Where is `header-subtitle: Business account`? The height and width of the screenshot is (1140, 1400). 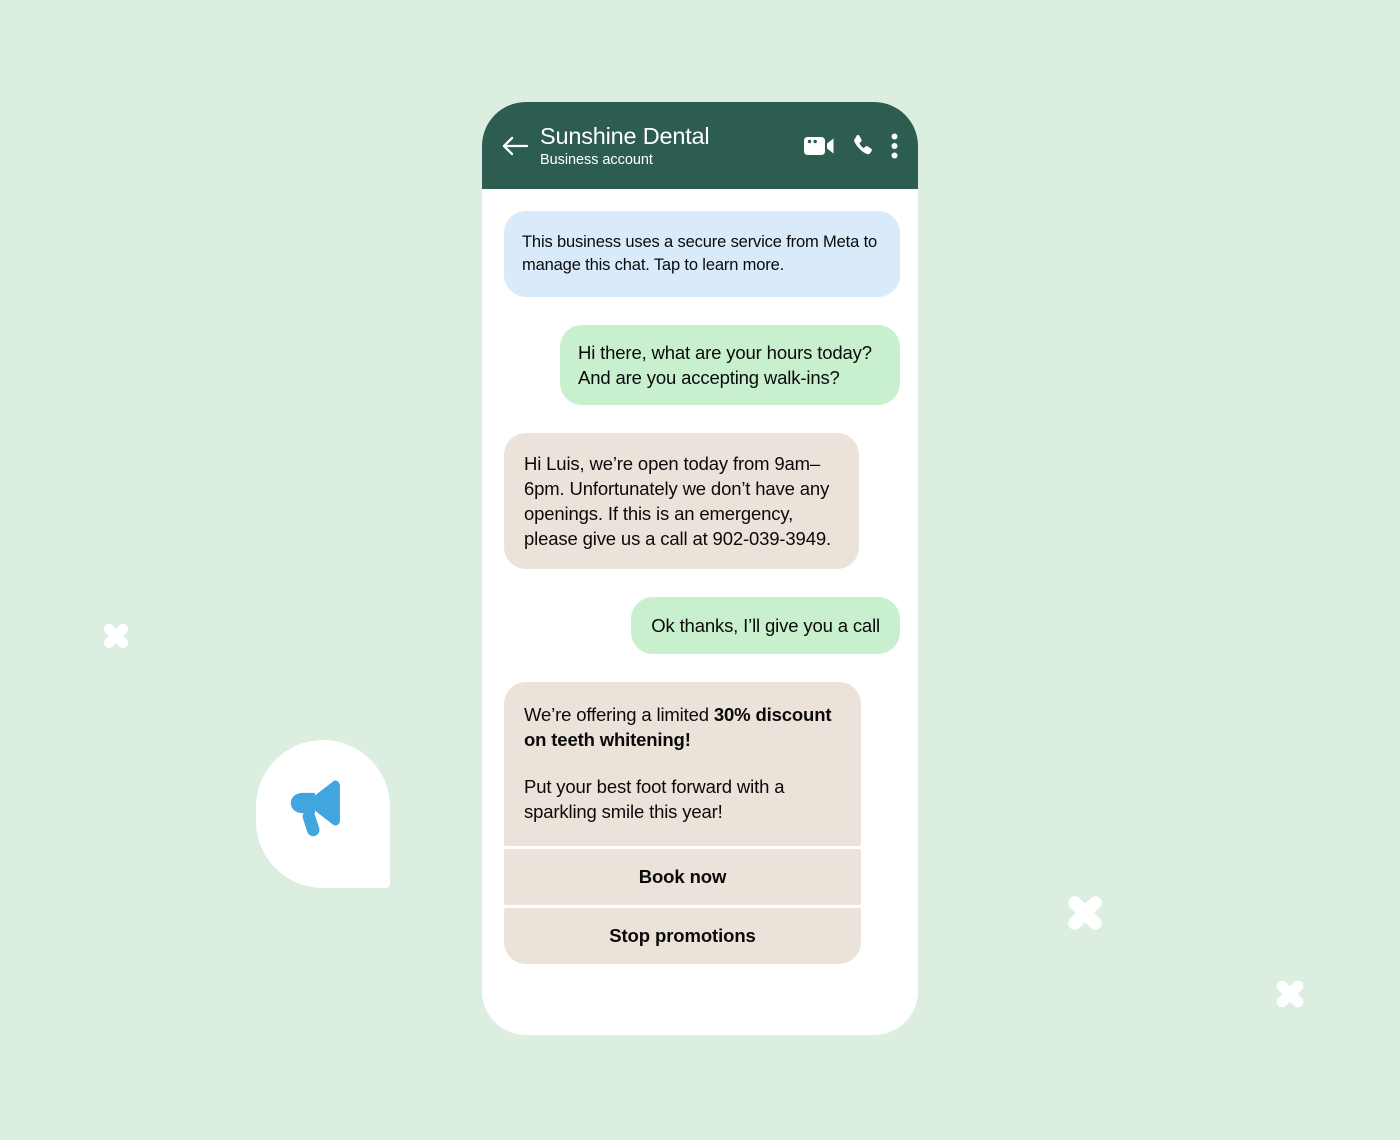
header-subtitle: Business account is located at coordinates (596, 160).